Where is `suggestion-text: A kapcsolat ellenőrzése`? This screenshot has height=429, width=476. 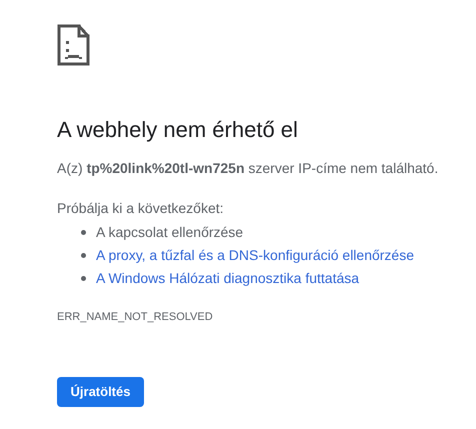 suggestion-text: A kapcsolat ellenőrzése is located at coordinates (170, 232).